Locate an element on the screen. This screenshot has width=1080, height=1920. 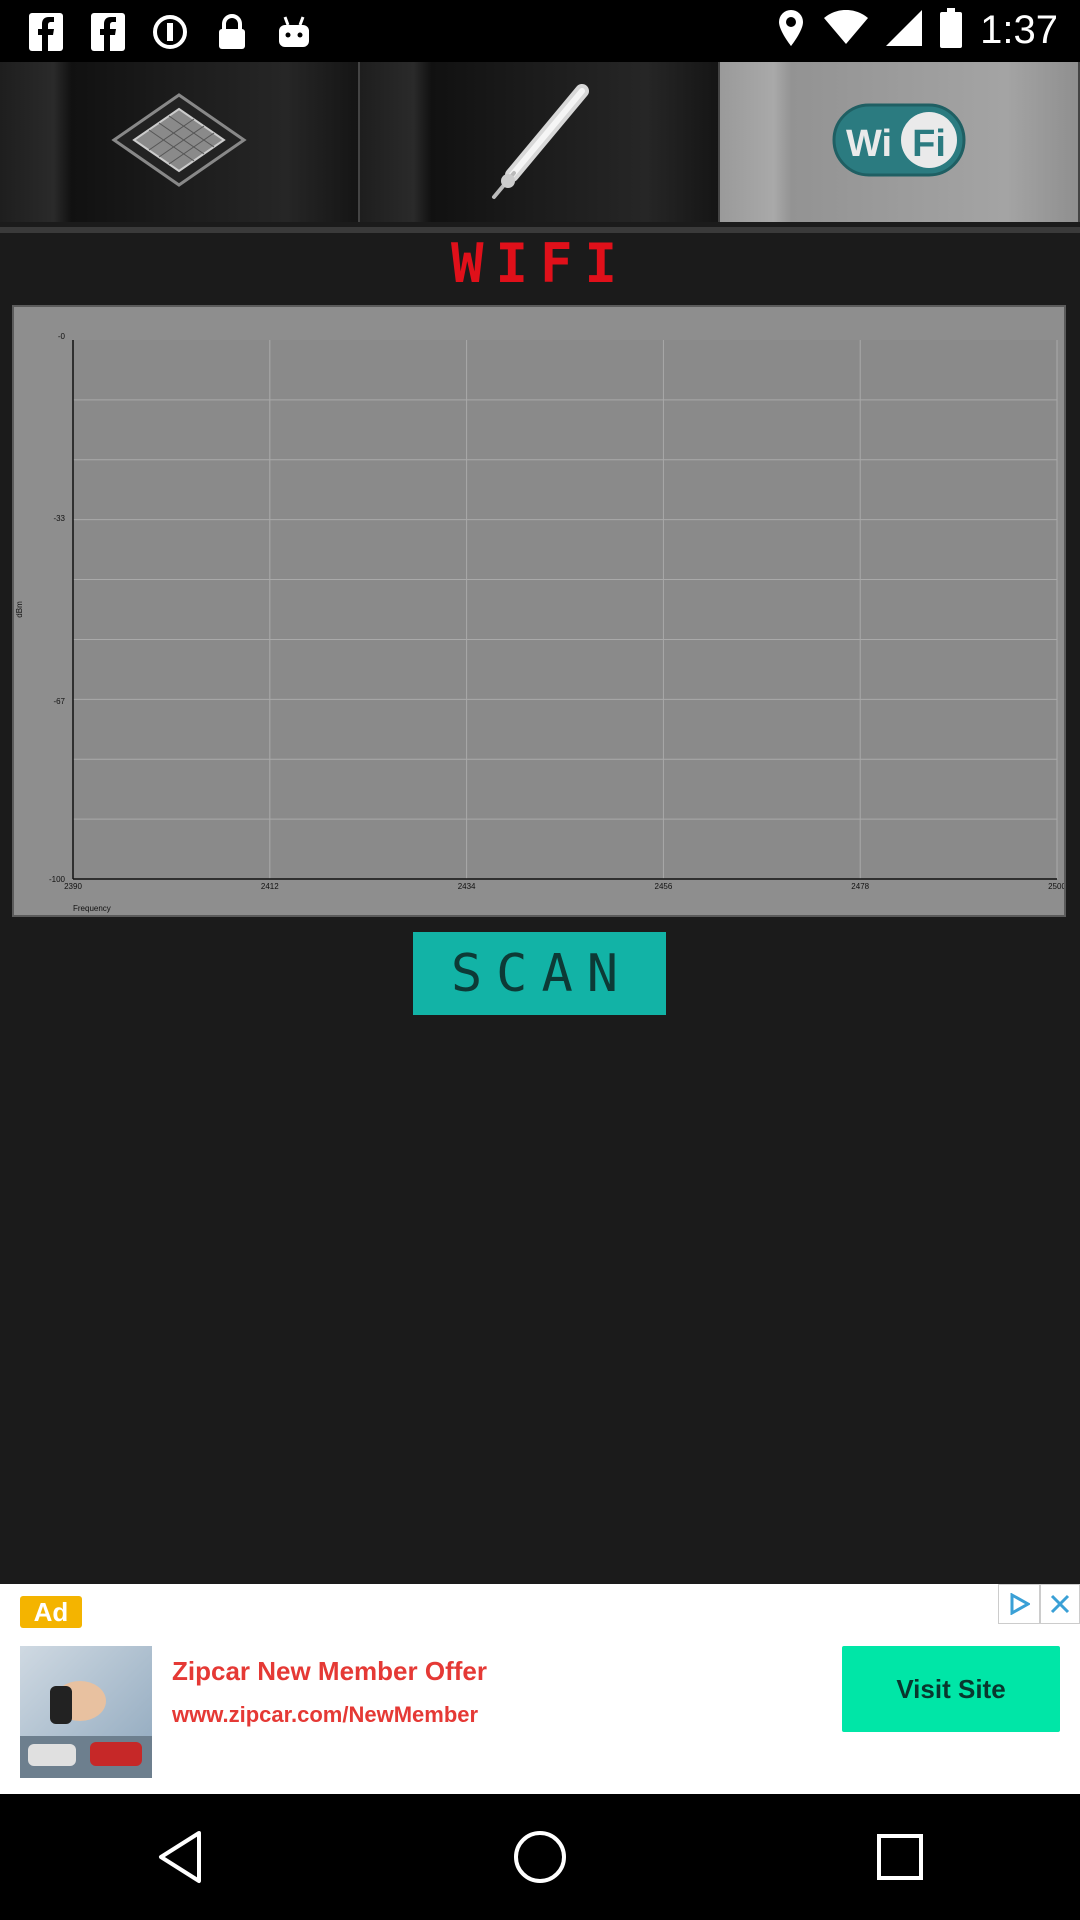
navigation-bar is located at coordinates (540, 1857).